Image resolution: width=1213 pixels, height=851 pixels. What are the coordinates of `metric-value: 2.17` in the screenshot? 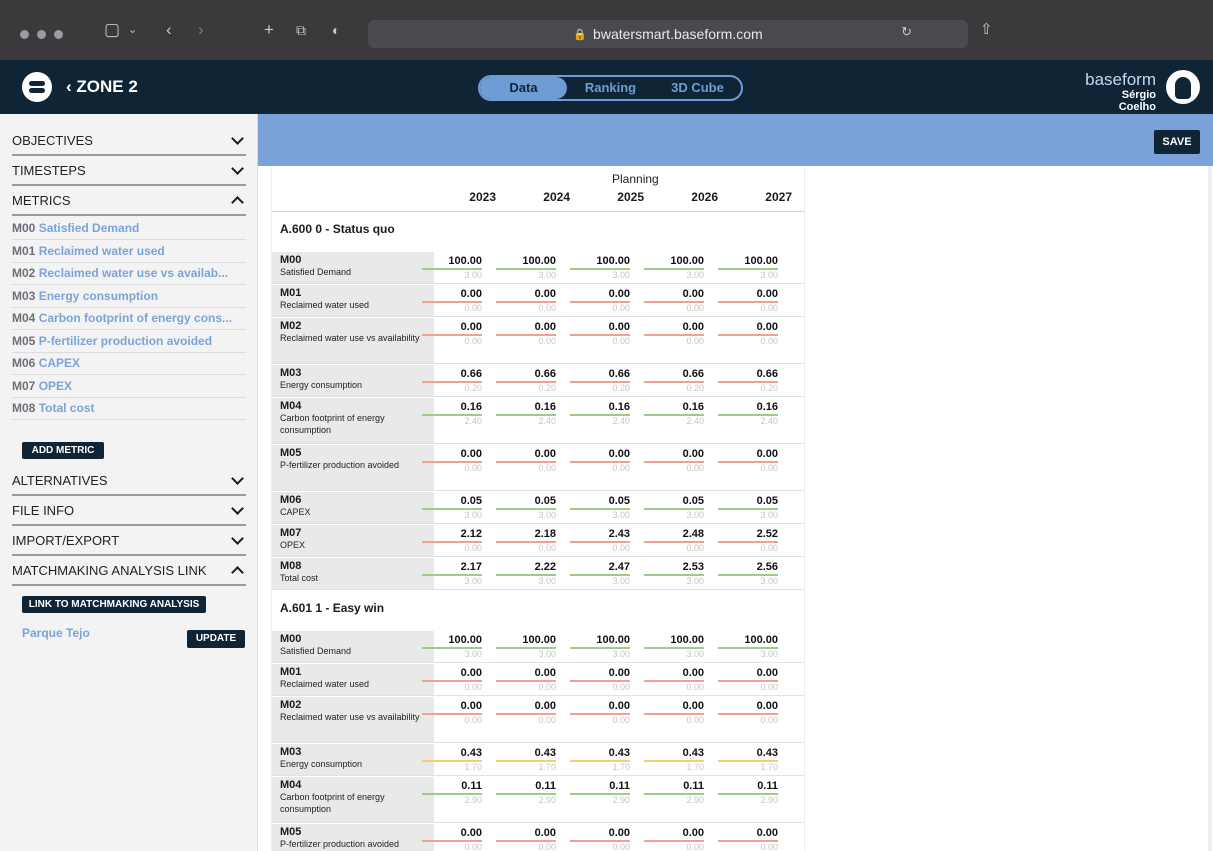 It's located at (452, 567).